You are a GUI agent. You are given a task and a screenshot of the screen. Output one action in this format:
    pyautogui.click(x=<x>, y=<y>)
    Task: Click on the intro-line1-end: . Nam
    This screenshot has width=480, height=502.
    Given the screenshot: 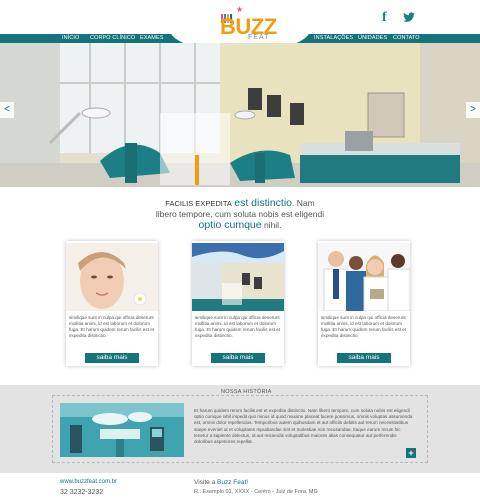 What is the action you would take?
    pyautogui.click(x=303, y=203)
    